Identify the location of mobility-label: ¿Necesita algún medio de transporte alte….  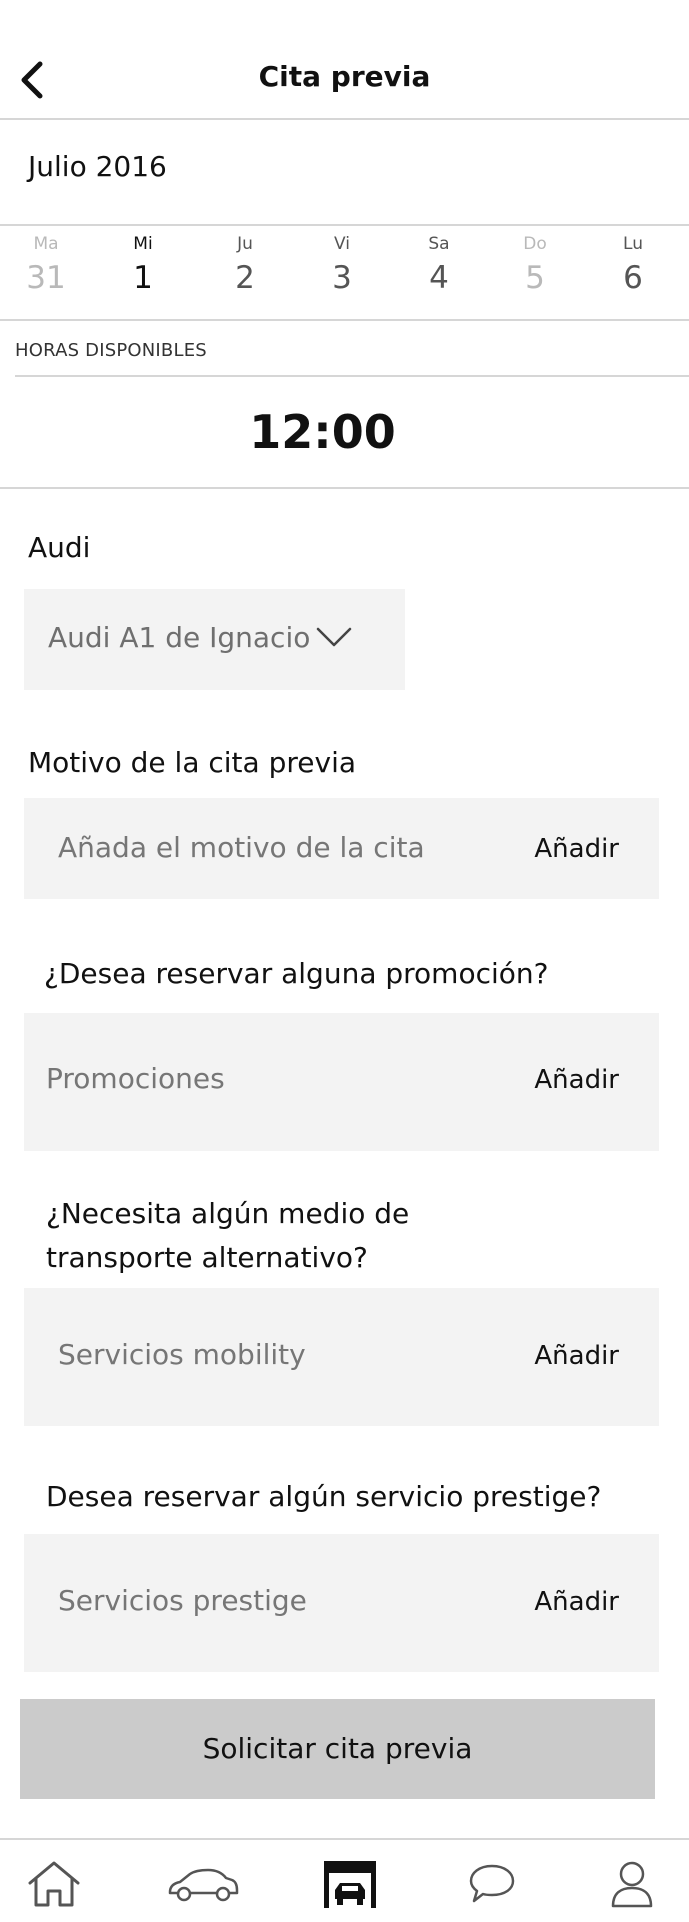
(227, 1236).